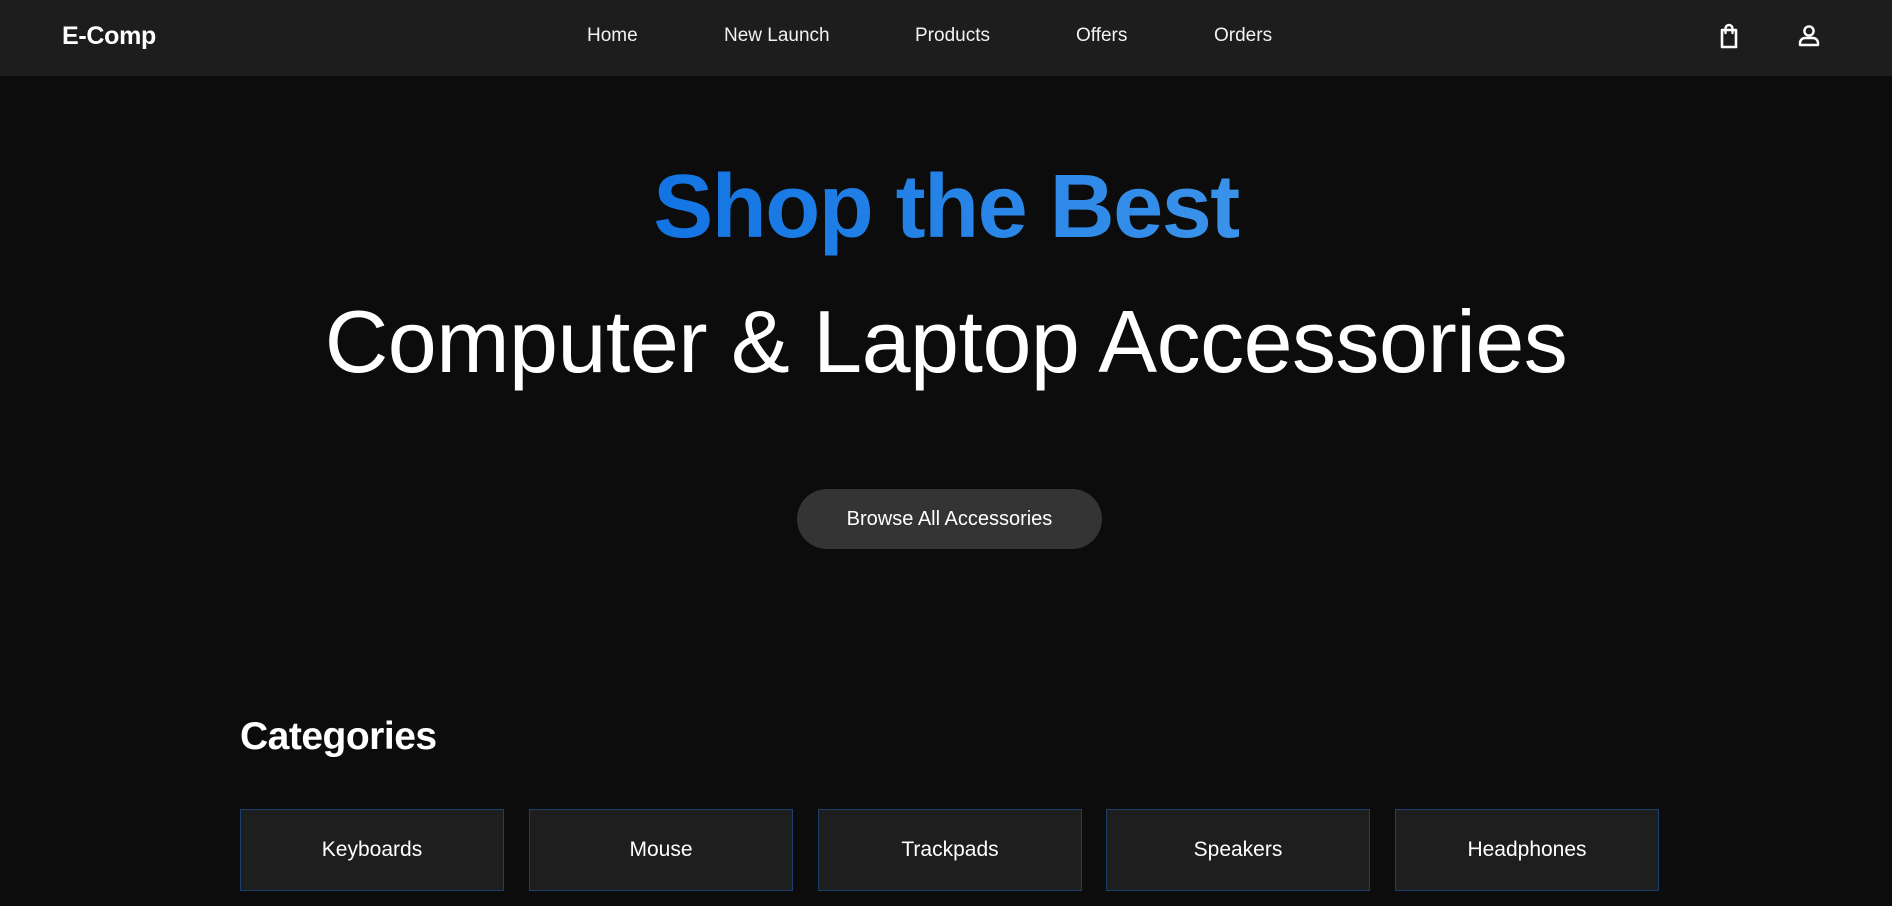  Describe the element at coordinates (109, 36) in the screenshot. I see `brand-logo: E-Comp` at that location.